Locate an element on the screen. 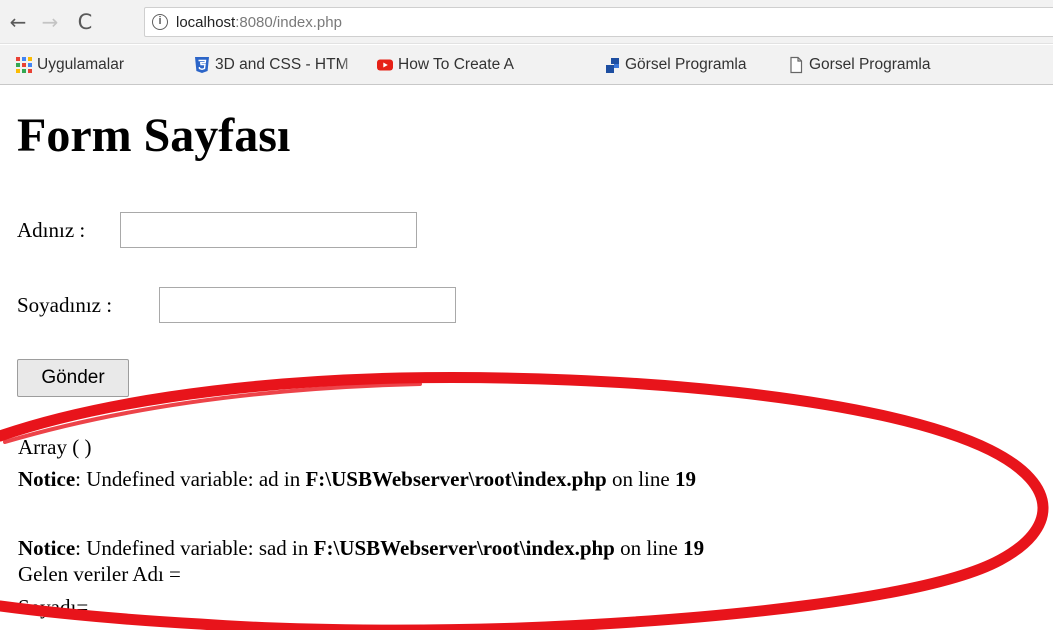  bookmark-gorsel-programla-2: Gorsel Programla is located at coordinates (920, 65).